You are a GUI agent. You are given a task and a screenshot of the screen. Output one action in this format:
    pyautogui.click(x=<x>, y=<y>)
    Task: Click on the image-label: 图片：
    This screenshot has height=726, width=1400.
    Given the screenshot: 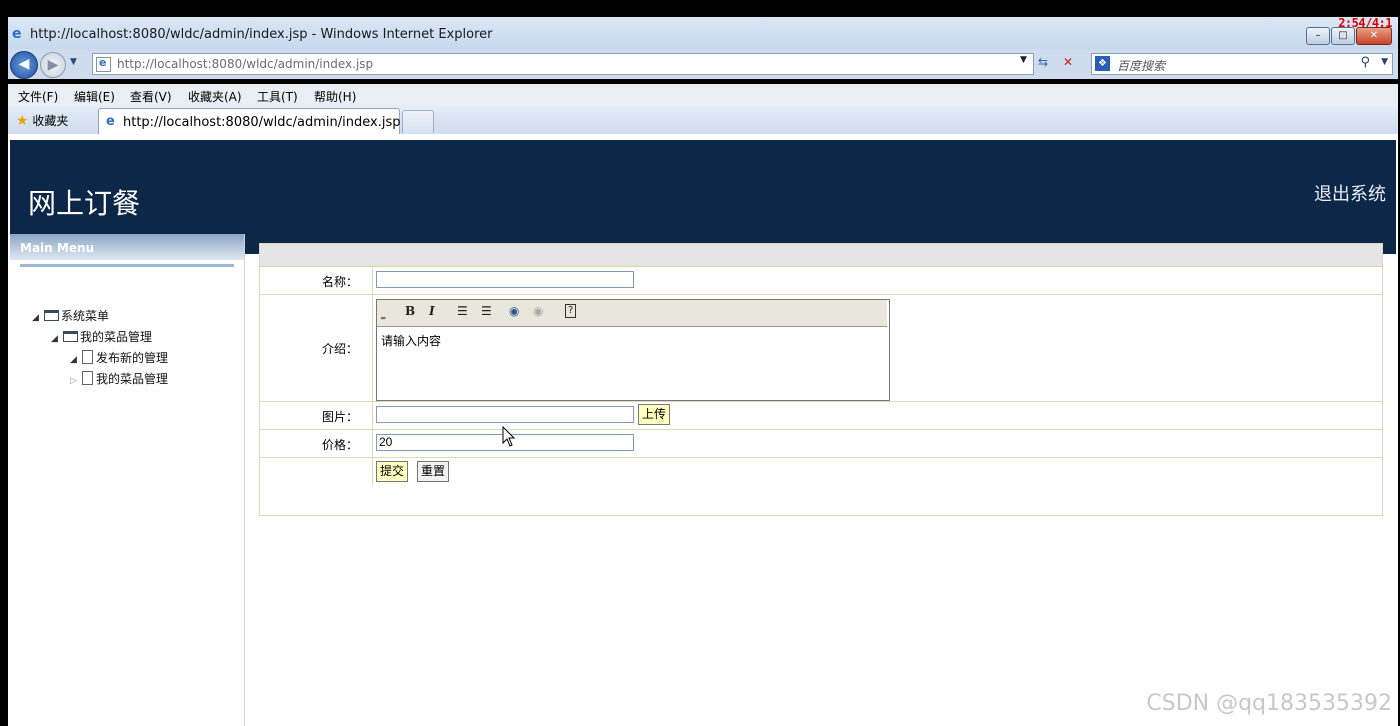 What is the action you would take?
    pyautogui.click(x=339, y=417)
    